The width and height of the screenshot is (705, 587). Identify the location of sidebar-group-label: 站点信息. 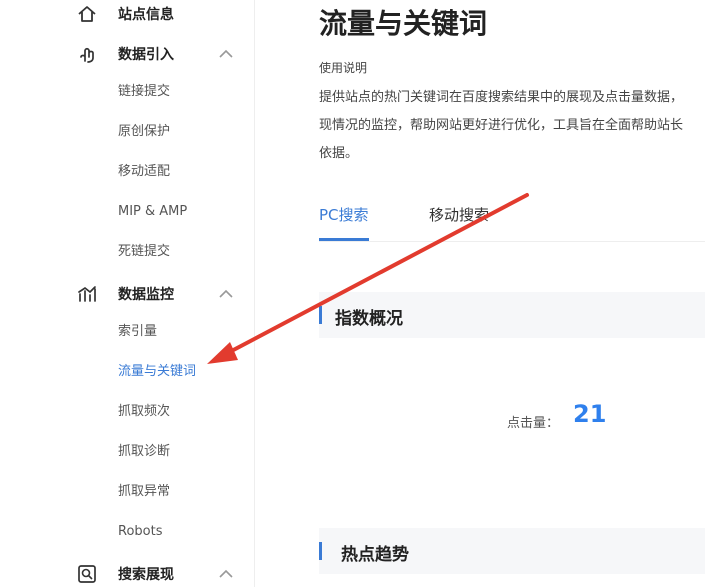
(146, 15).